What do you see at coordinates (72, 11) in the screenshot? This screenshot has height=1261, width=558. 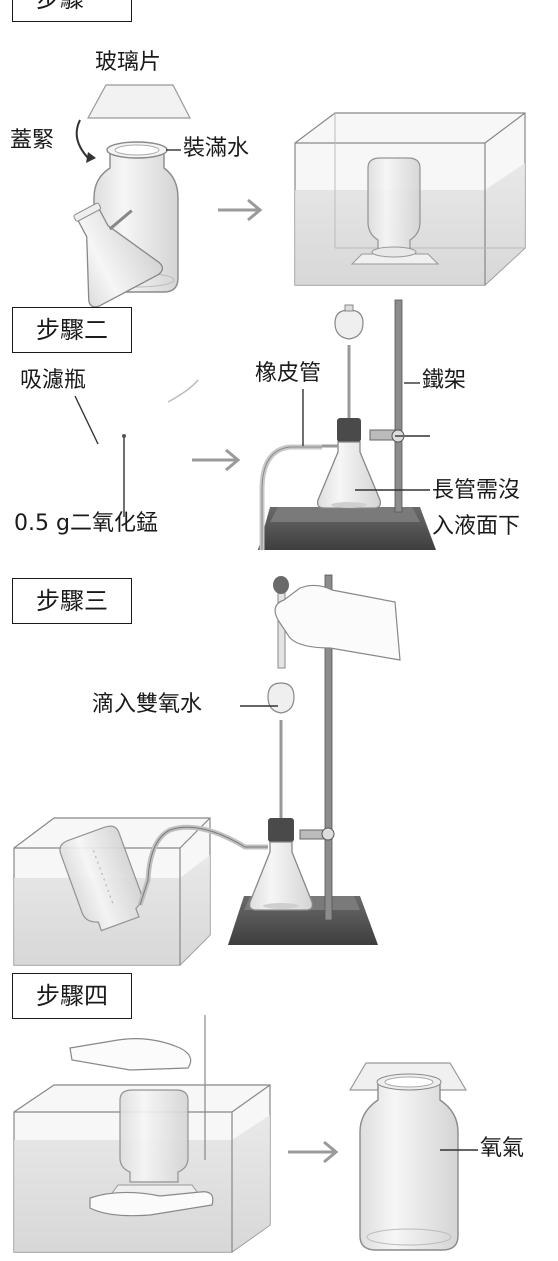 I see `step1-title: 步驟一` at bounding box center [72, 11].